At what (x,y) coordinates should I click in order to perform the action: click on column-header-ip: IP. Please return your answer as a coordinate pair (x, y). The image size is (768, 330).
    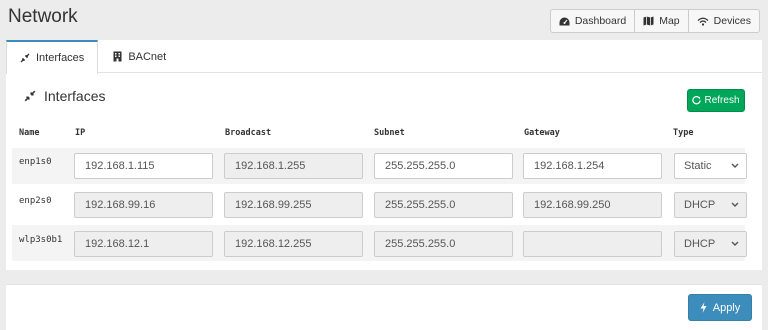
    Looking at the image, I should click on (80, 133).